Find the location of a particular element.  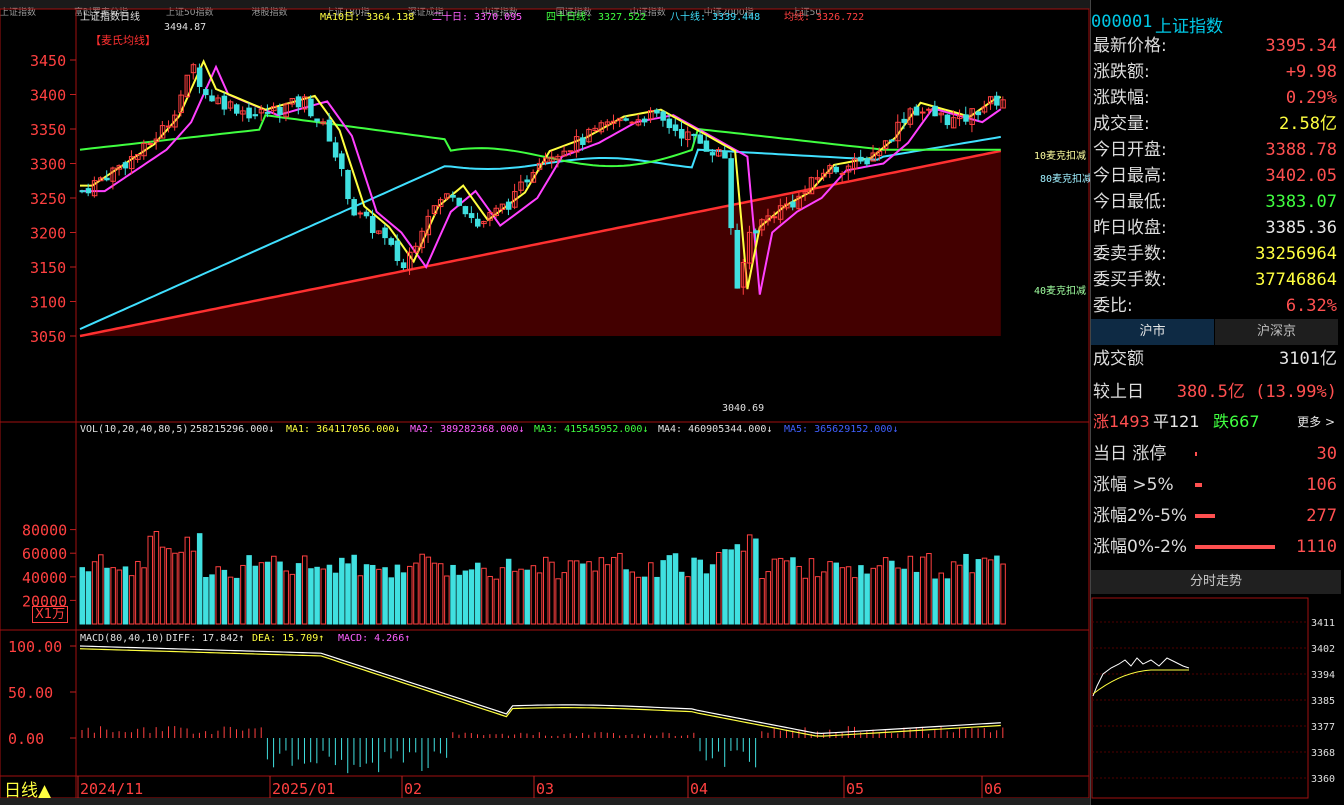

stat-label: 涨幅0%-2% is located at coordinates (1140, 547).